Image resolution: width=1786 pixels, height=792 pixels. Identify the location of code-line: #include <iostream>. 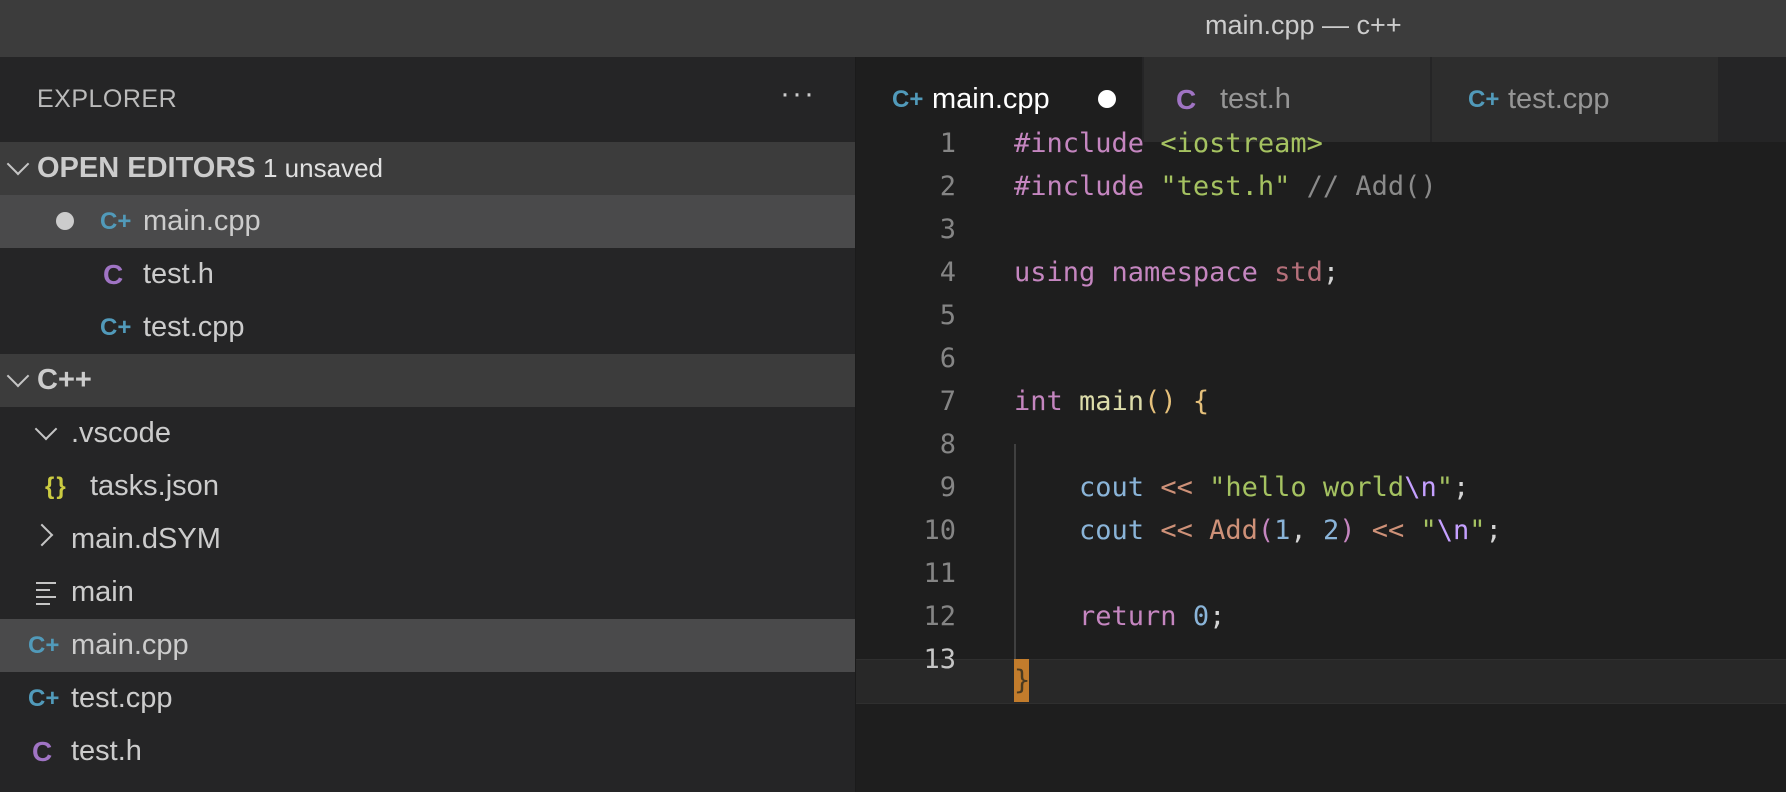
(1168, 143).